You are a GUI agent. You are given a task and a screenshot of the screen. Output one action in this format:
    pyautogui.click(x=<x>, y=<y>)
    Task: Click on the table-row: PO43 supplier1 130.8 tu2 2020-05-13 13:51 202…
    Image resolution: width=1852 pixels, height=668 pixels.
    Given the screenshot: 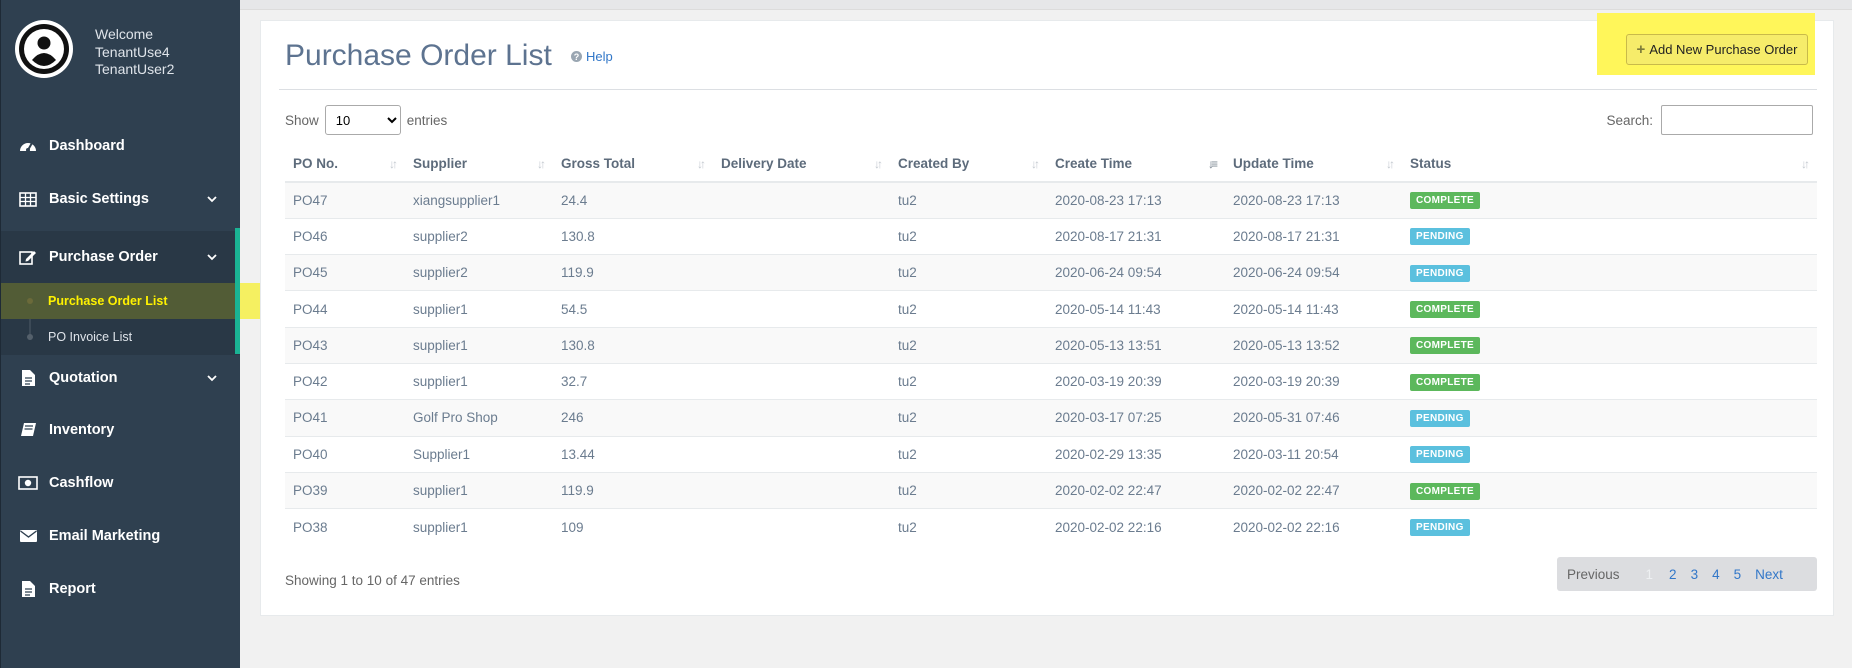 What is the action you would take?
    pyautogui.click(x=1051, y=345)
    